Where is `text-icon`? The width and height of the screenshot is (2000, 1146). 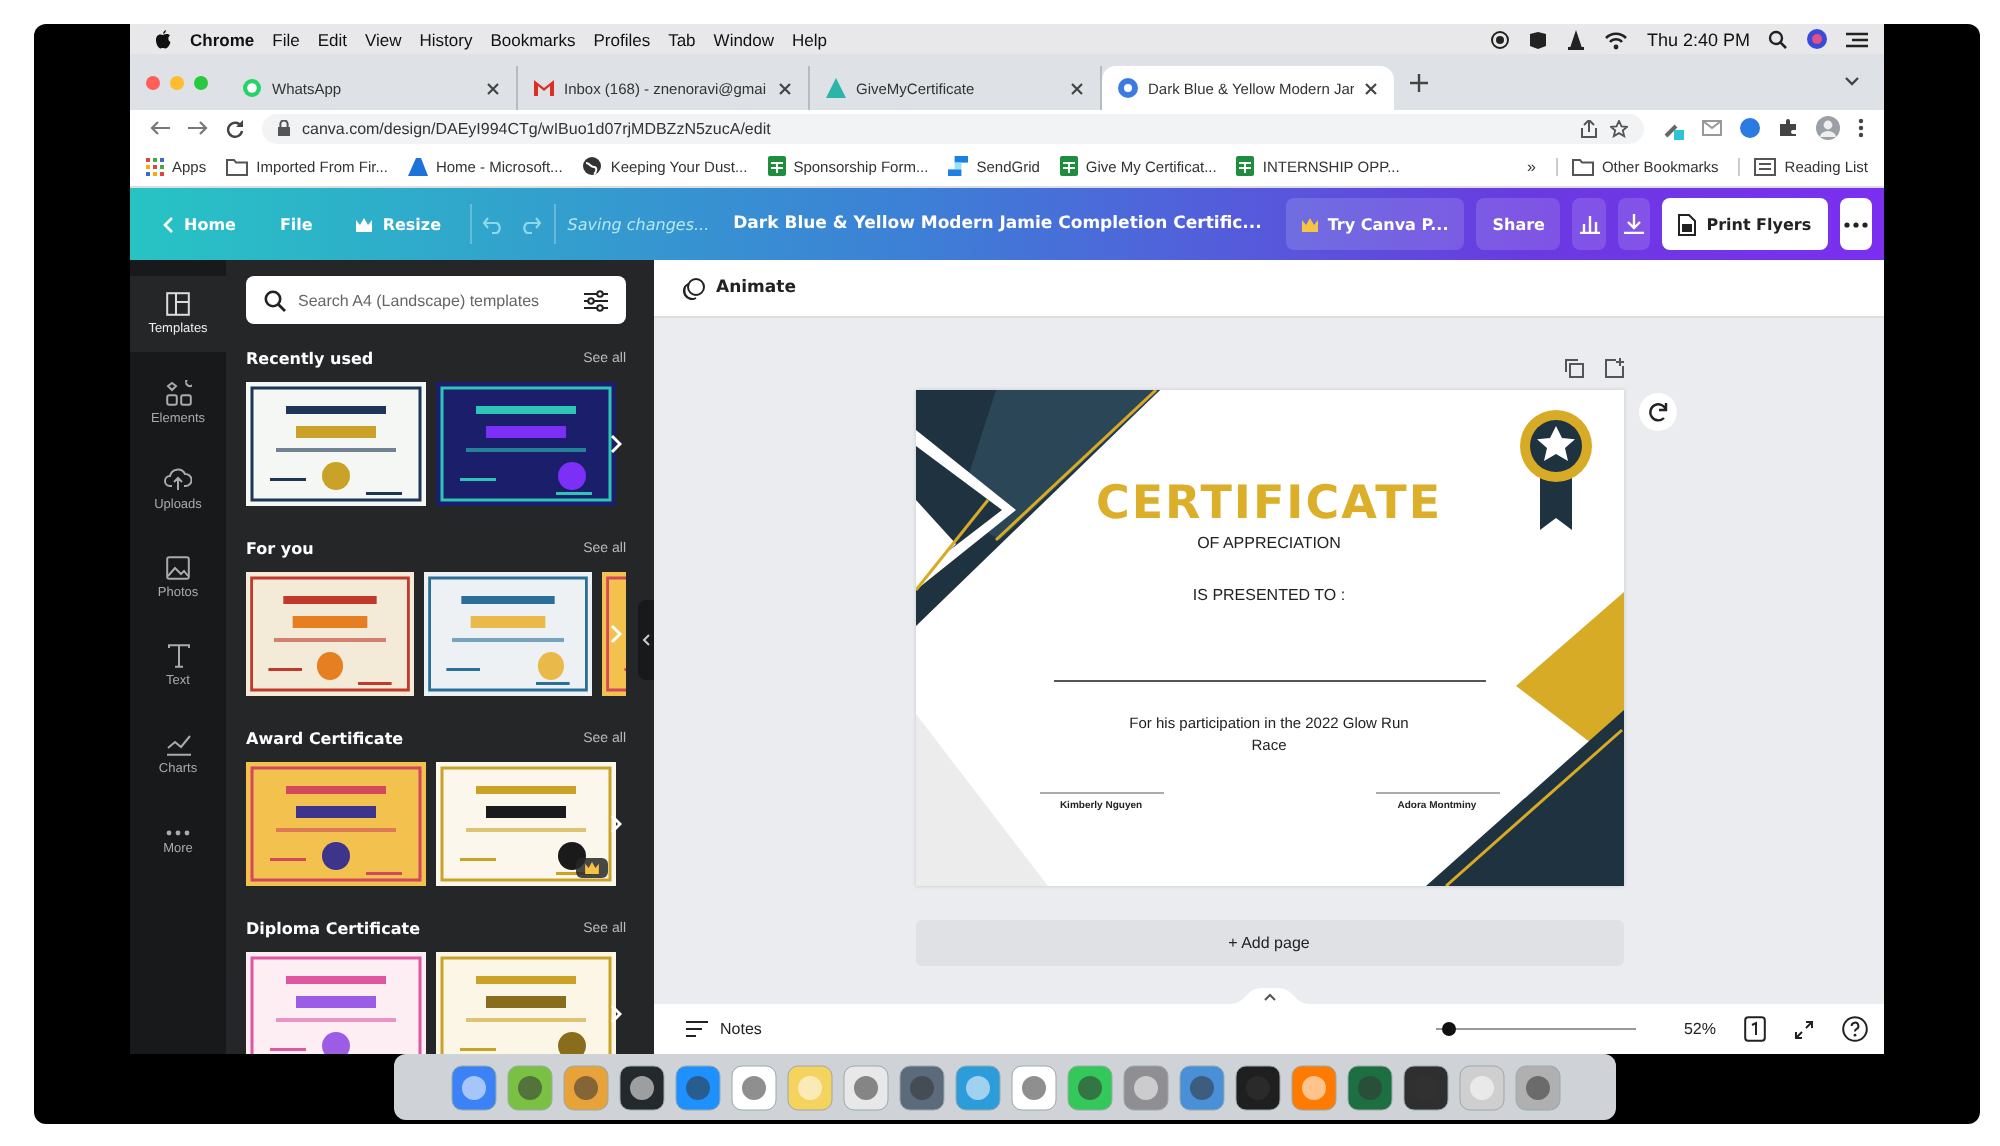
text-icon is located at coordinates (178, 656).